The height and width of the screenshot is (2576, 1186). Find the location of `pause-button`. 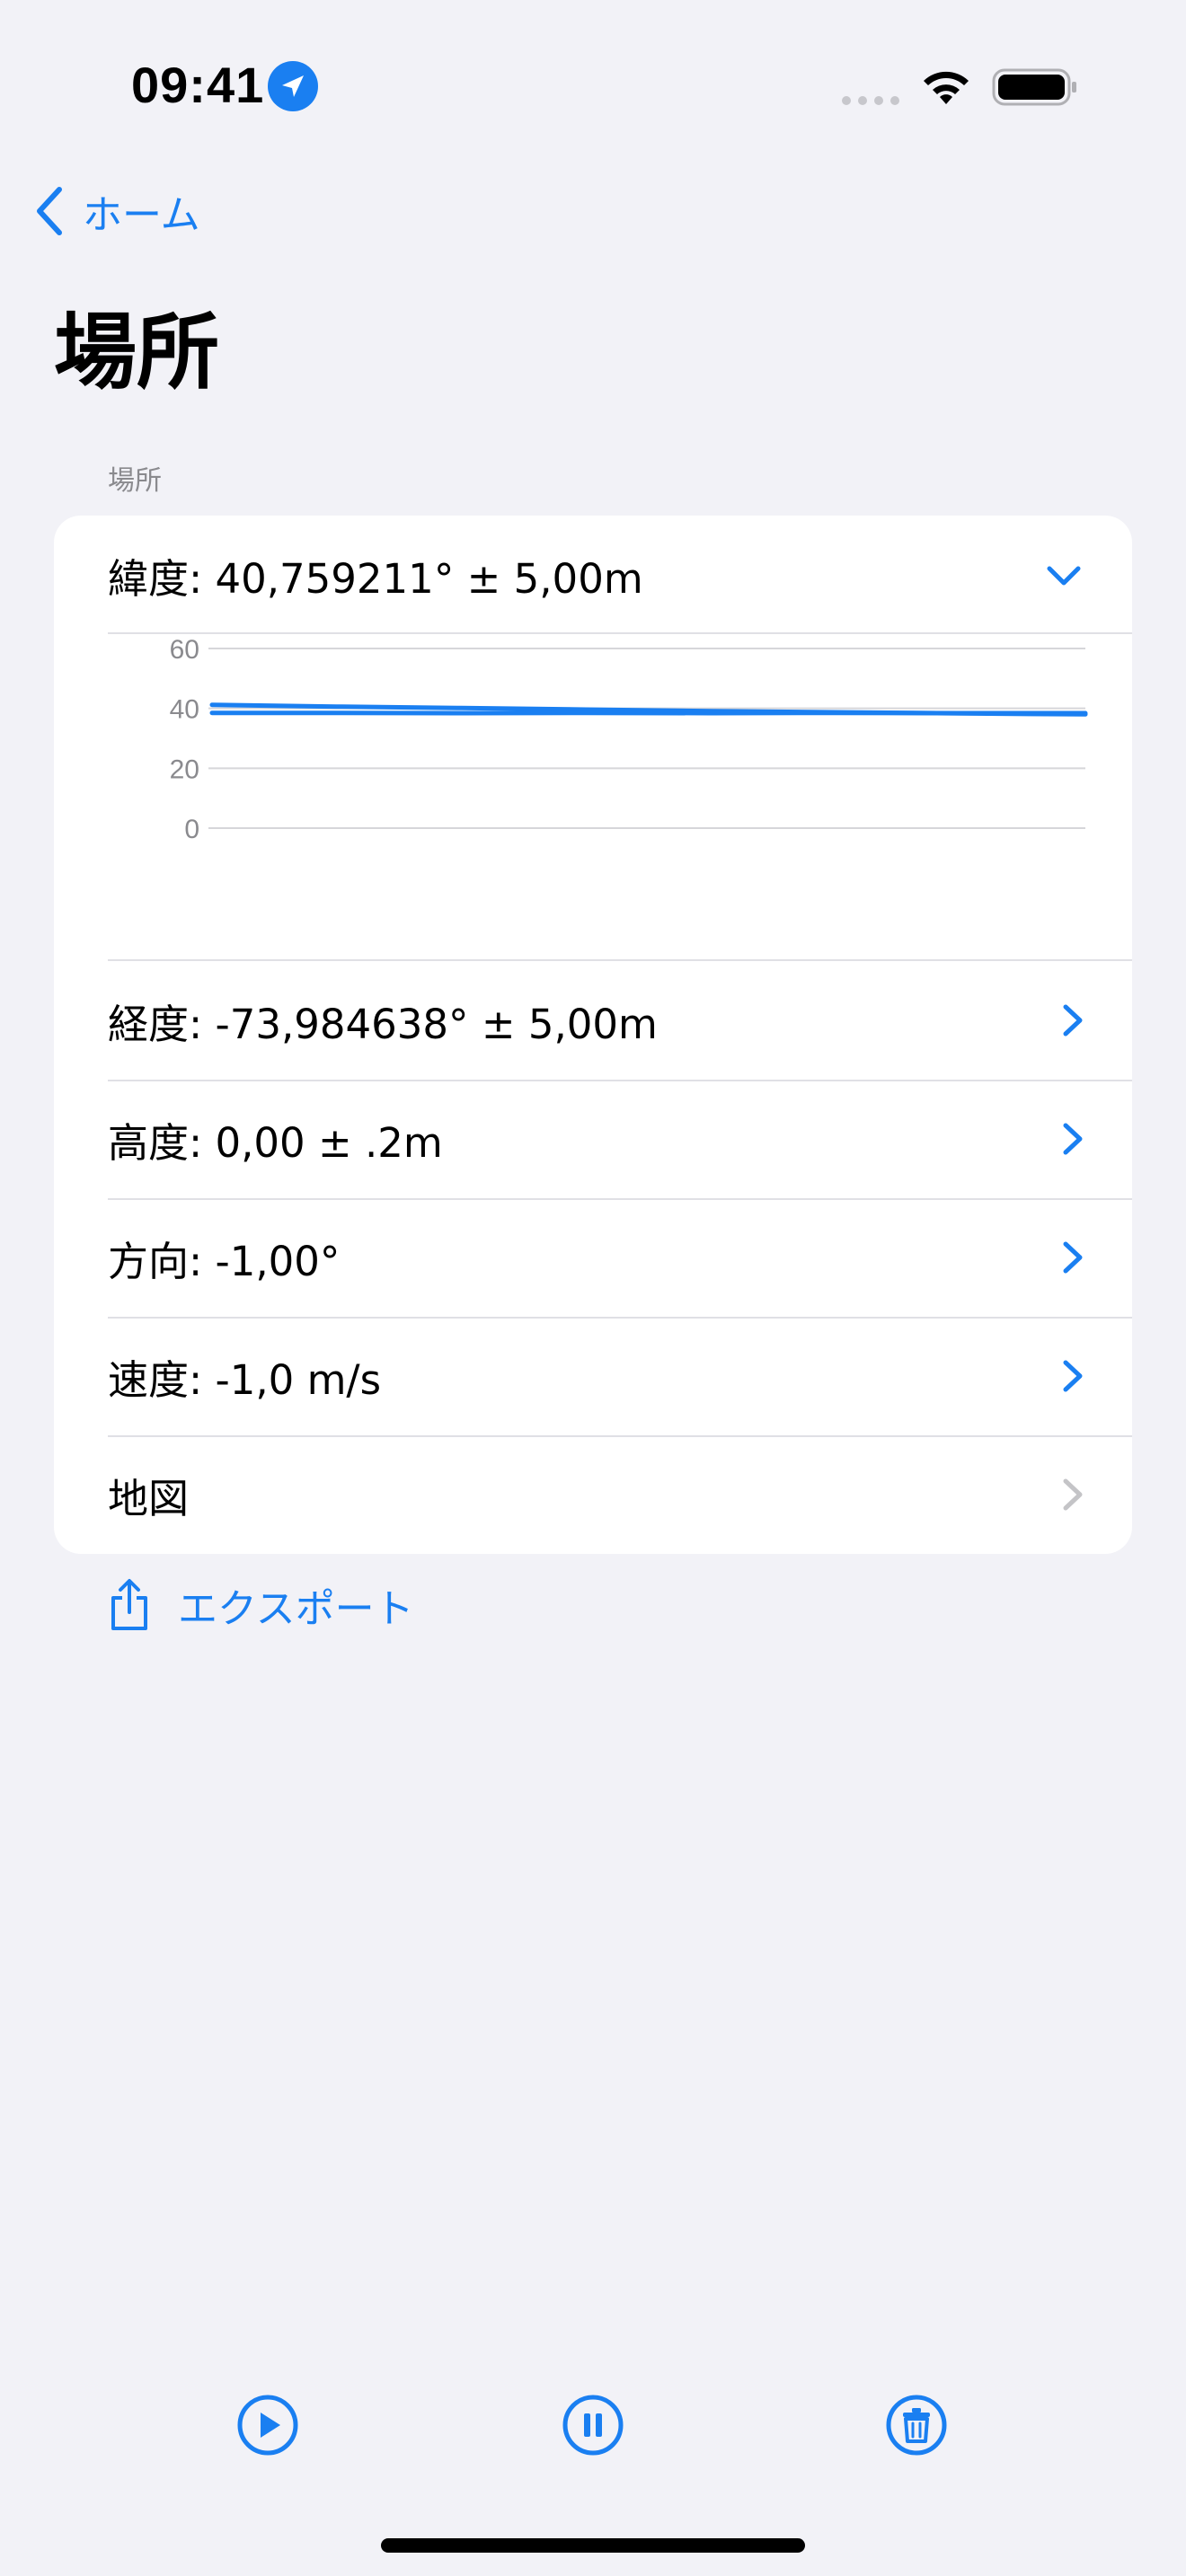

pause-button is located at coordinates (593, 2425).